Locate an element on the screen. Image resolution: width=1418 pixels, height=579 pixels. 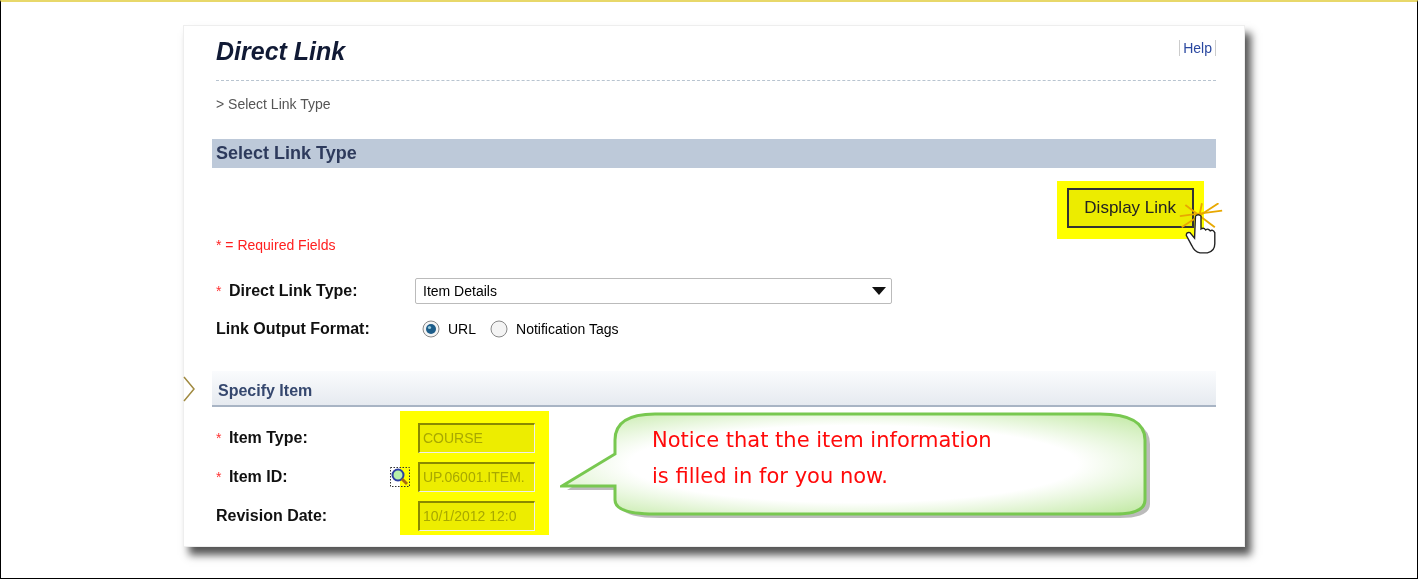
caret-icon is located at coordinates (879, 291).